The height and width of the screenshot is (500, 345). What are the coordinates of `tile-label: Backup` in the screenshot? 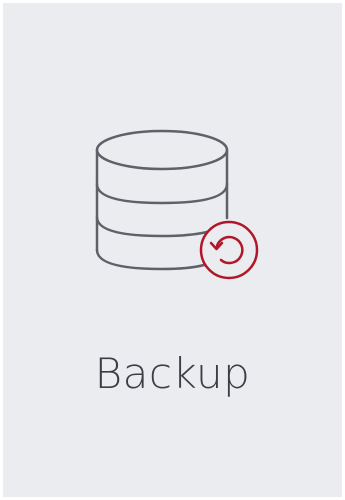 It's located at (172, 373).